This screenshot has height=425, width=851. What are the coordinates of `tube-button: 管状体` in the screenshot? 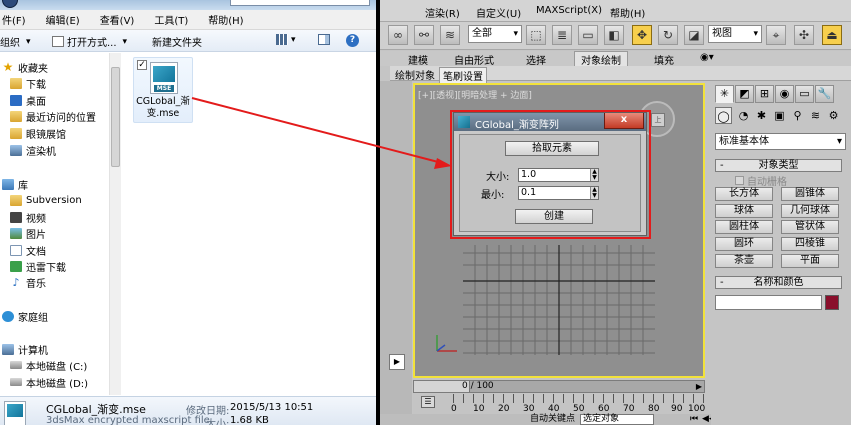 It's located at (810, 227).